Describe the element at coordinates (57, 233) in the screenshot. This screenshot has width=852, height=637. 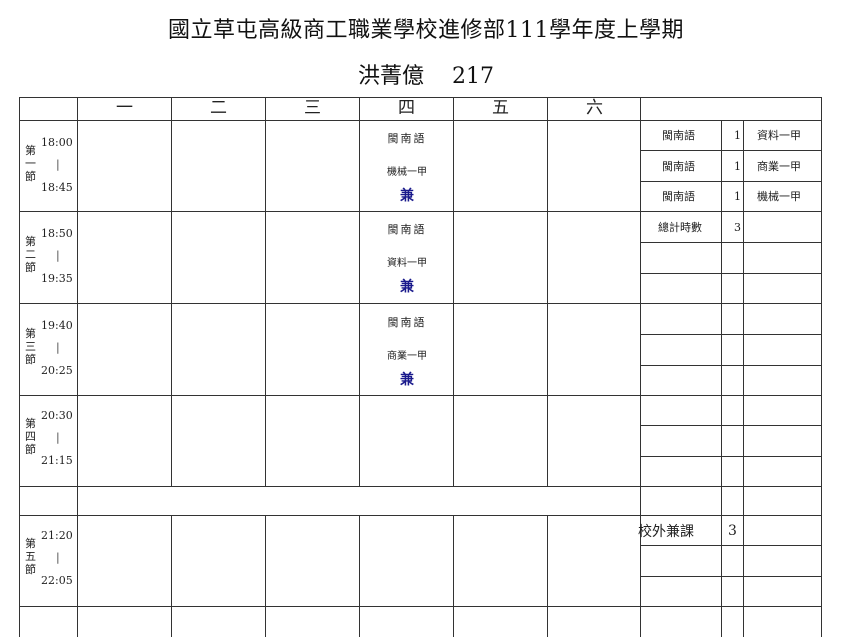
I see `period-start: 18:50` at that location.